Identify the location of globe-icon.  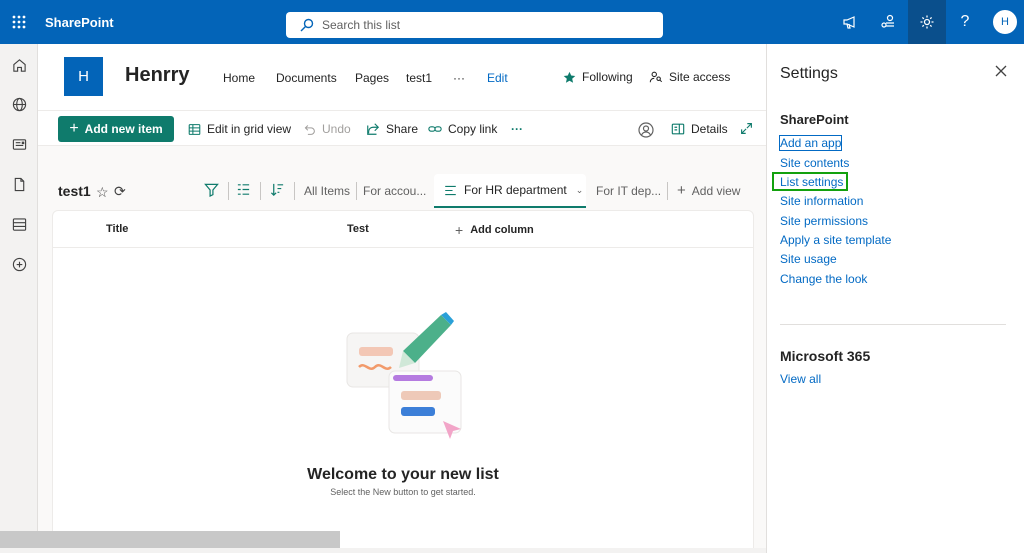
(19, 104).